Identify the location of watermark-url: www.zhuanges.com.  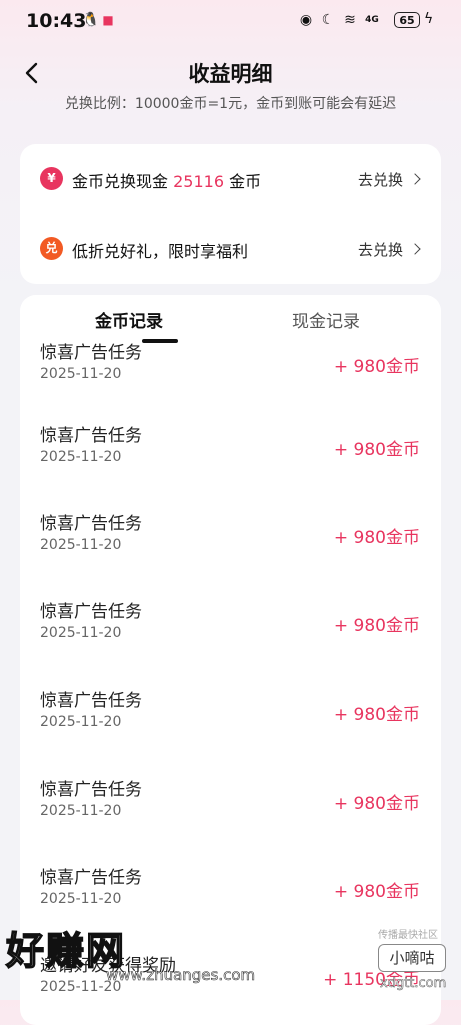
(181, 975).